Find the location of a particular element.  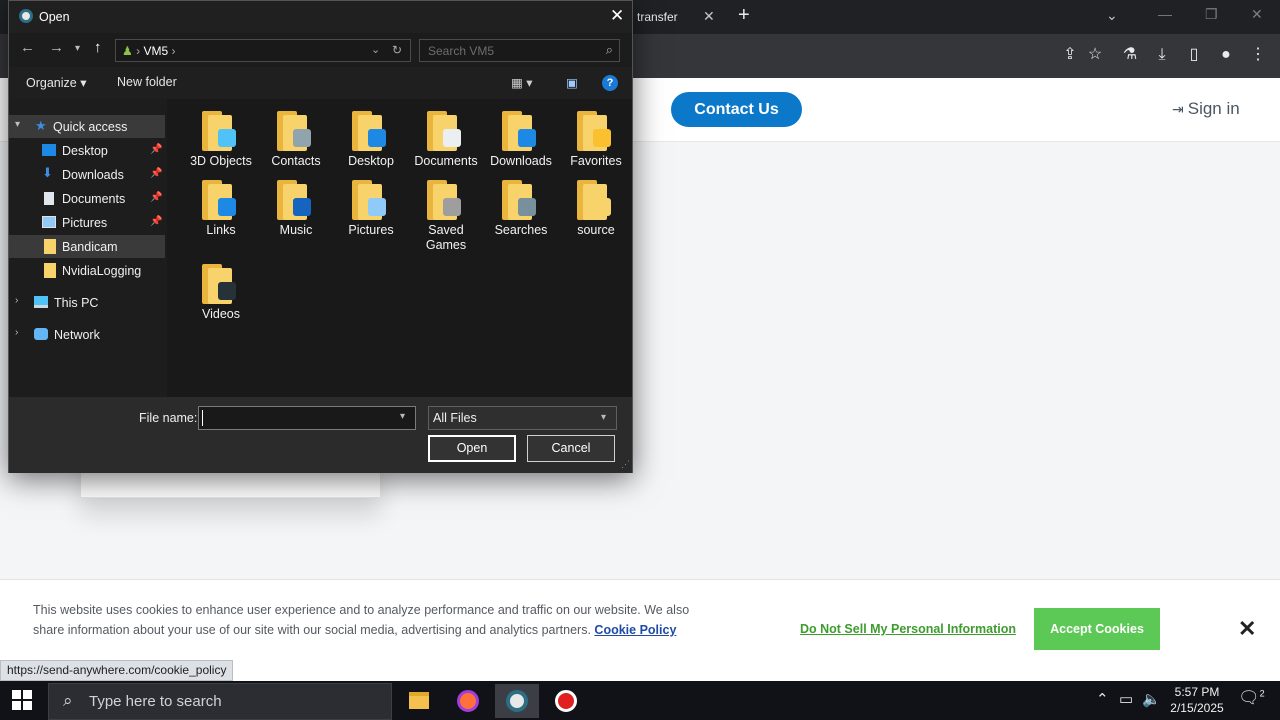

profile-icon: ● is located at coordinates (1226, 55).